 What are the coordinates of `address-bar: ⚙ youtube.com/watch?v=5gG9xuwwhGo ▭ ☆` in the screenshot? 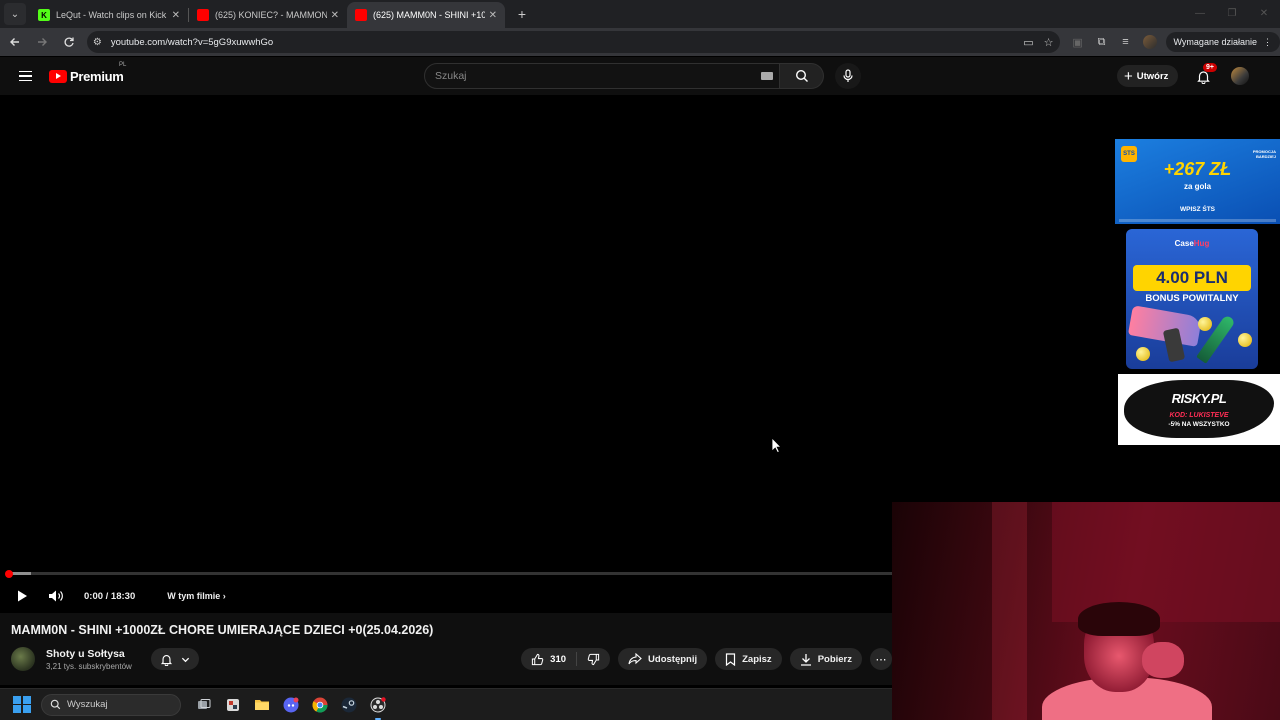 It's located at (573, 42).